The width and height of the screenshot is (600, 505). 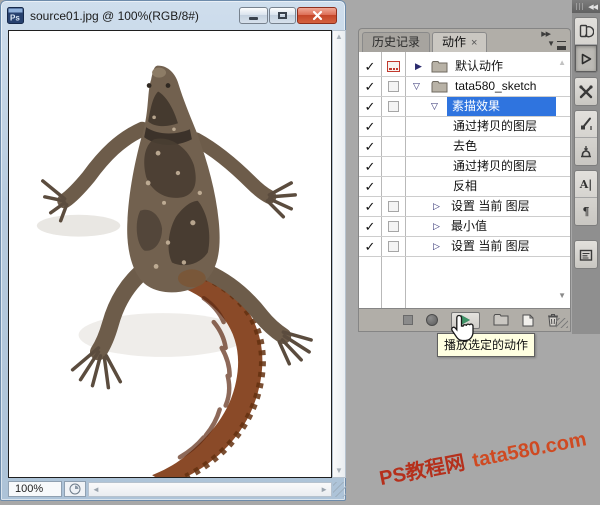 I want to click on step-label: 反相, so click(x=465, y=186).